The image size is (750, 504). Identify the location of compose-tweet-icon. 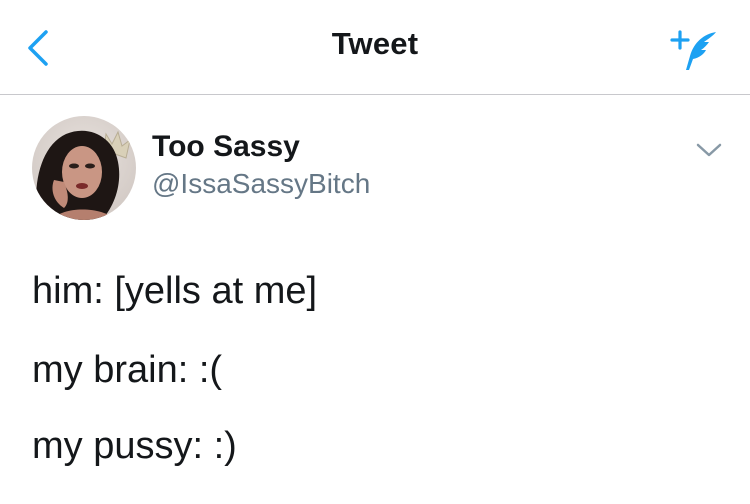
(693, 50).